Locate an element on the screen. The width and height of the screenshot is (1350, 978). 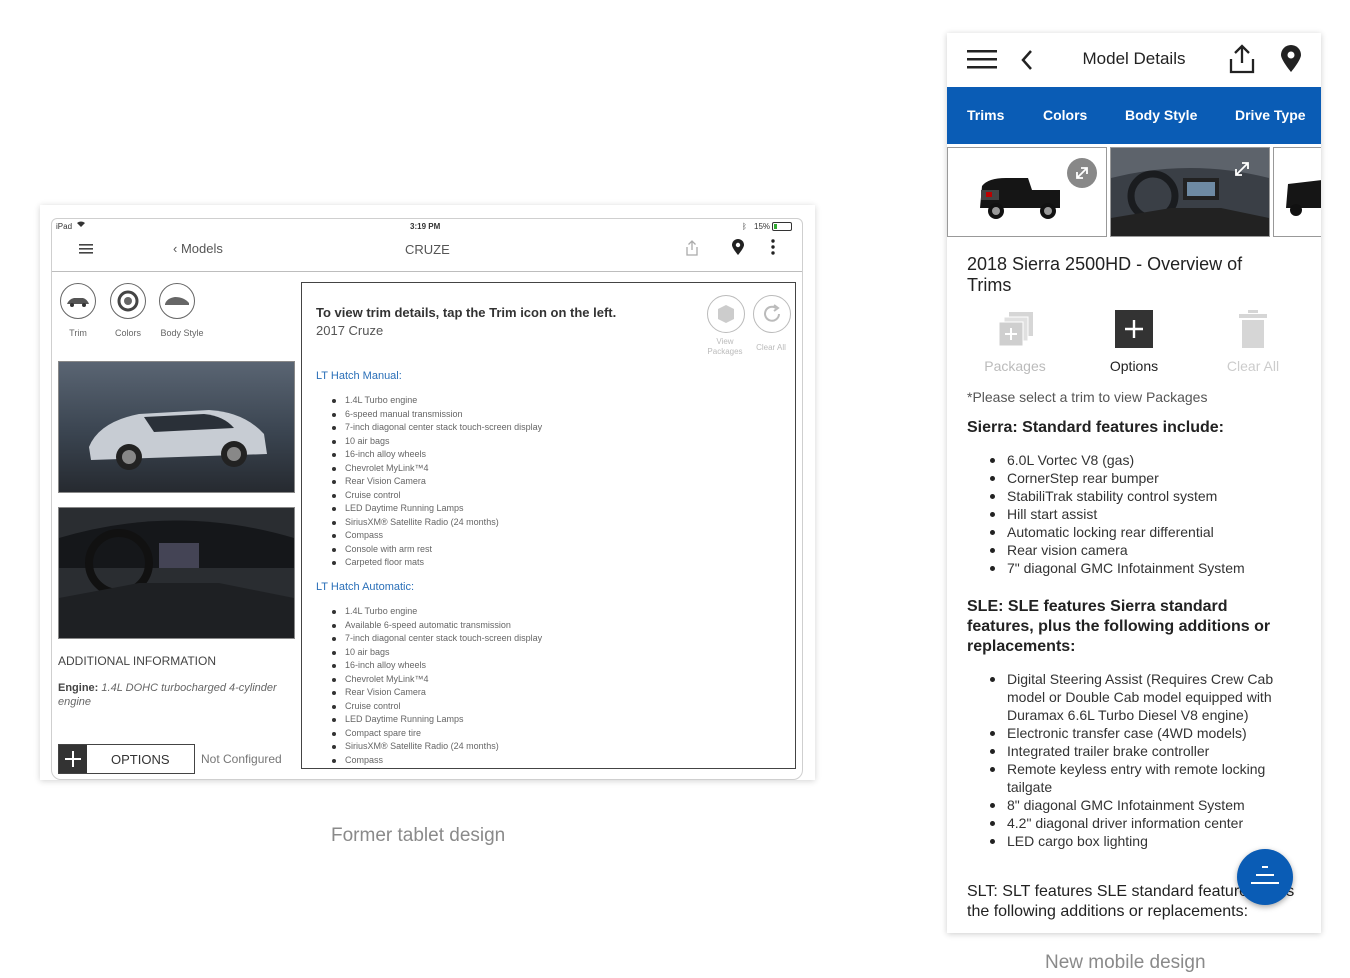
mobile-header: Model Details is located at coordinates (1134, 60).